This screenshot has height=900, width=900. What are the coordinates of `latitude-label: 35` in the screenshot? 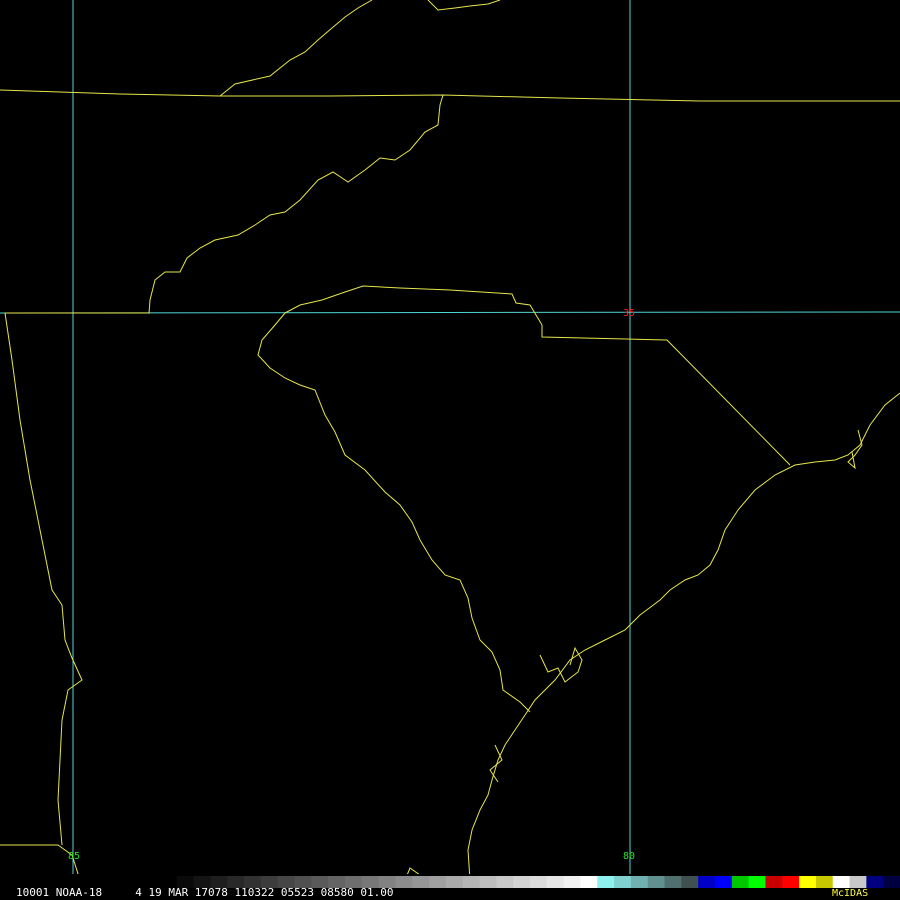 It's located at (629, 313).